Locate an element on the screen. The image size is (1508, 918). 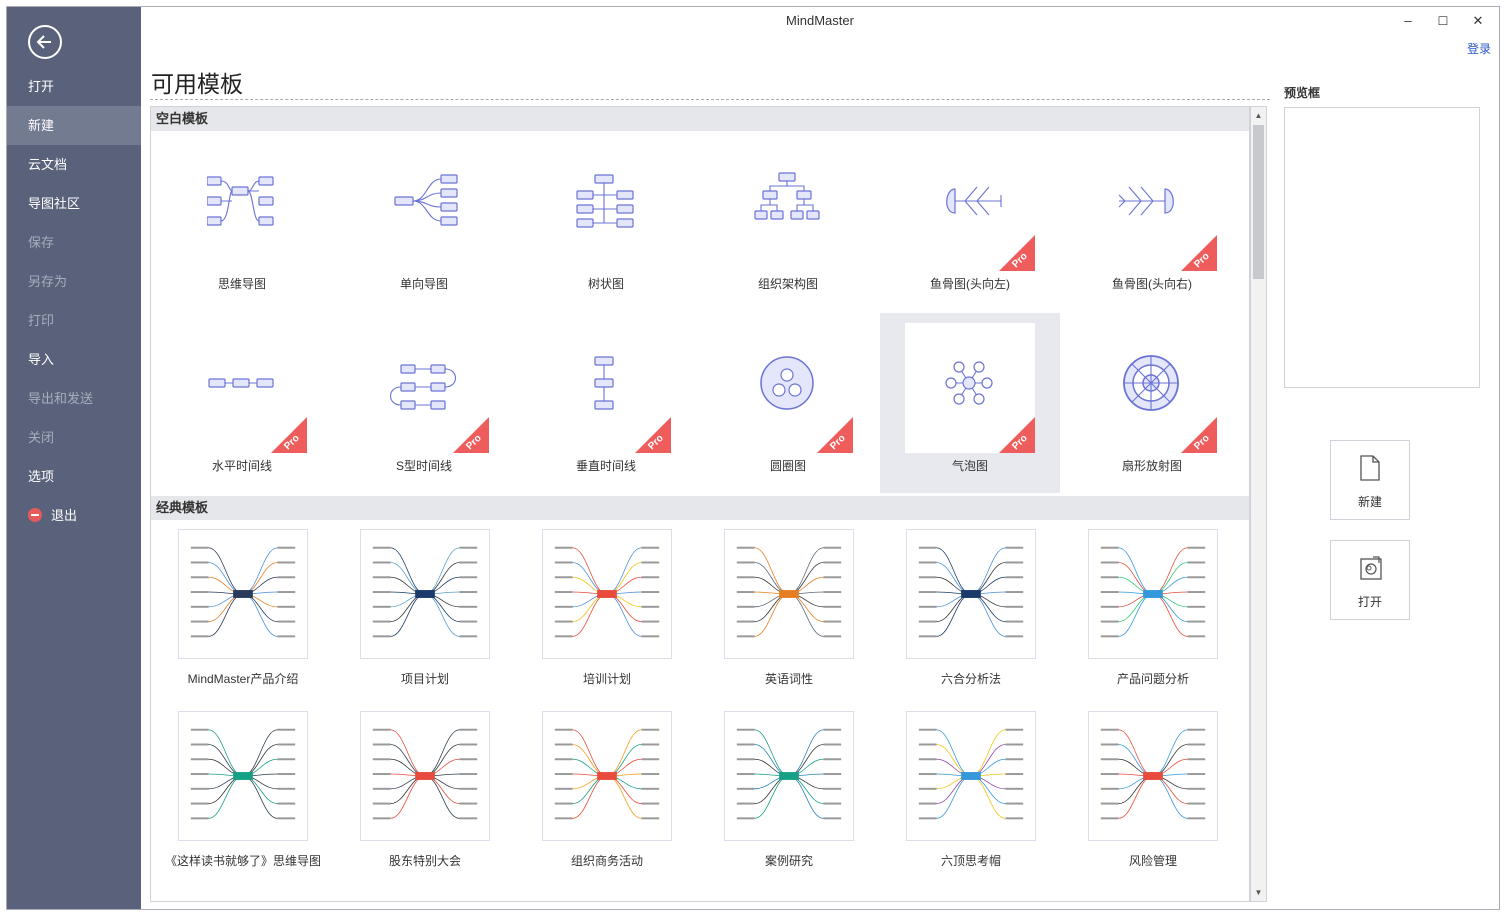
tree-icon is located at coordinates (605, 201).